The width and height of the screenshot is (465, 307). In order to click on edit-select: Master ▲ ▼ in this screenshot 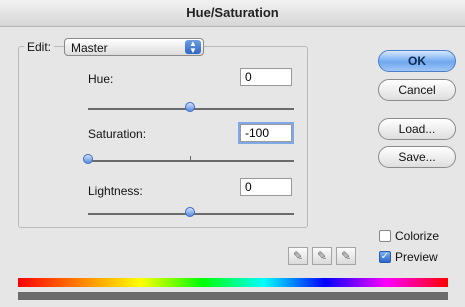, I will do `click(134, 47)`.